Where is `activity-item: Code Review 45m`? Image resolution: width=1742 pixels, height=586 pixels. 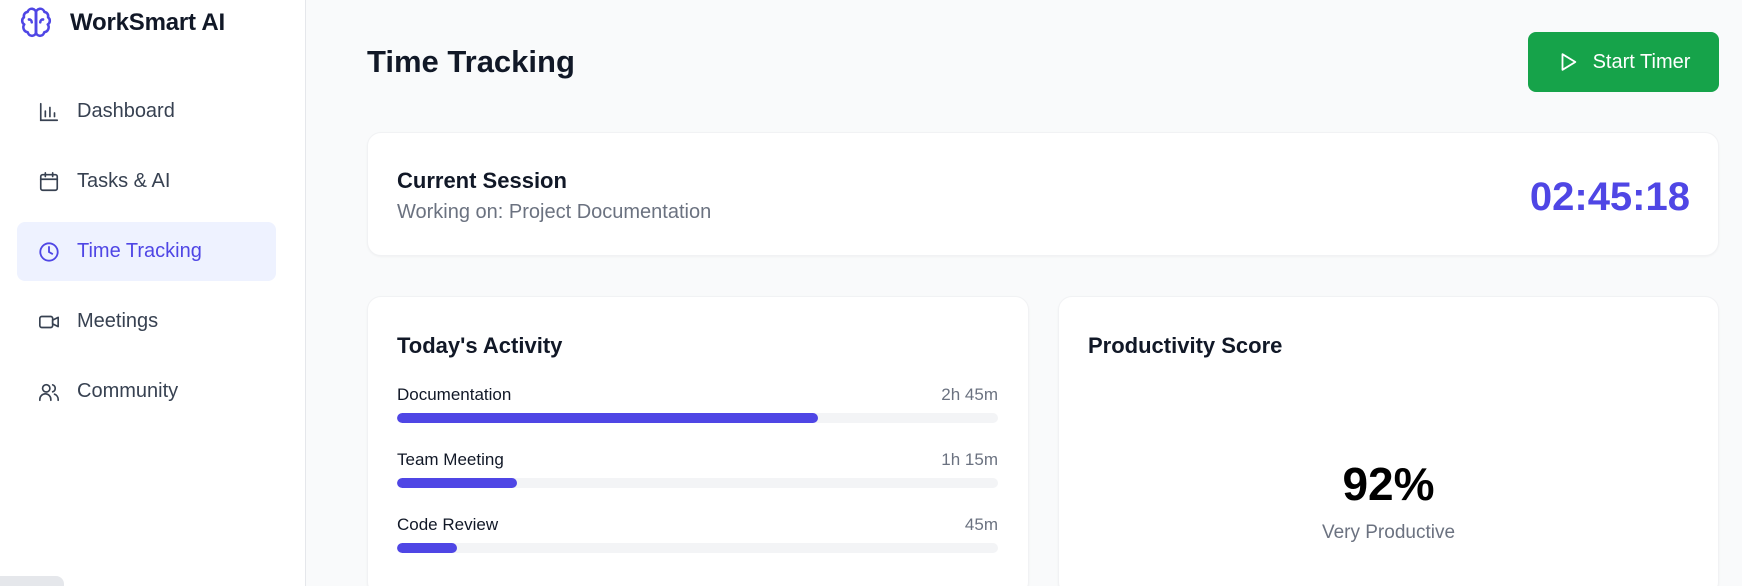 activity-item: Code Review 45m is located at coordinates (697, 547).